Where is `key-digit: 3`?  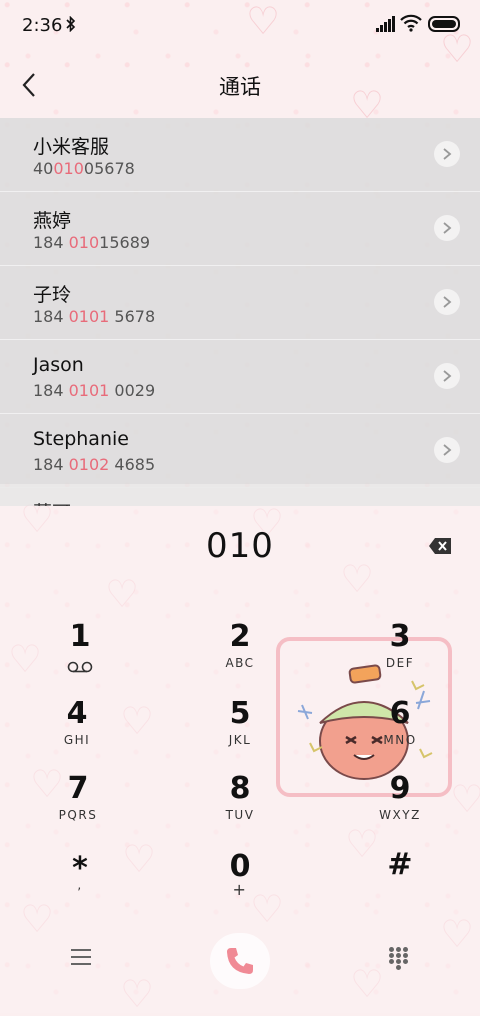 key-digit: 3 is located at coordinates (400, 636).